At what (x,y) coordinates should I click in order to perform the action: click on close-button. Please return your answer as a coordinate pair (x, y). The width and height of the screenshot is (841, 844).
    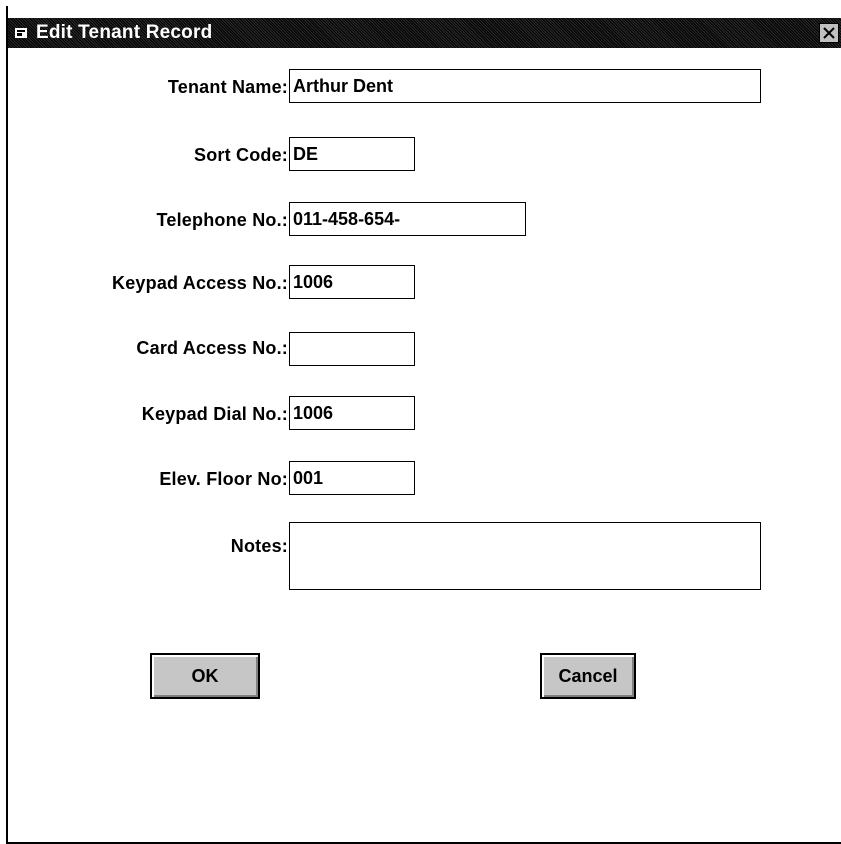
    Looking at the image, I should click on (829, 33).